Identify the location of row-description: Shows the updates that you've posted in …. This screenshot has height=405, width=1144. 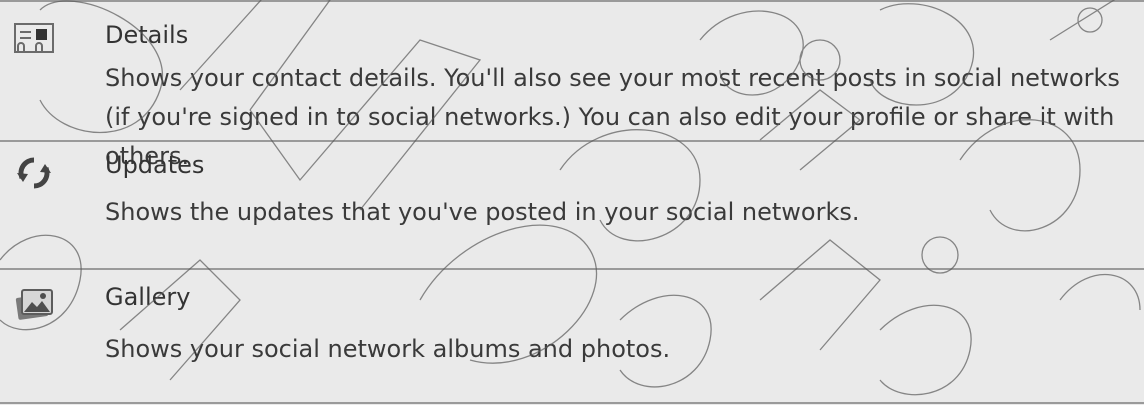
(482, 212).